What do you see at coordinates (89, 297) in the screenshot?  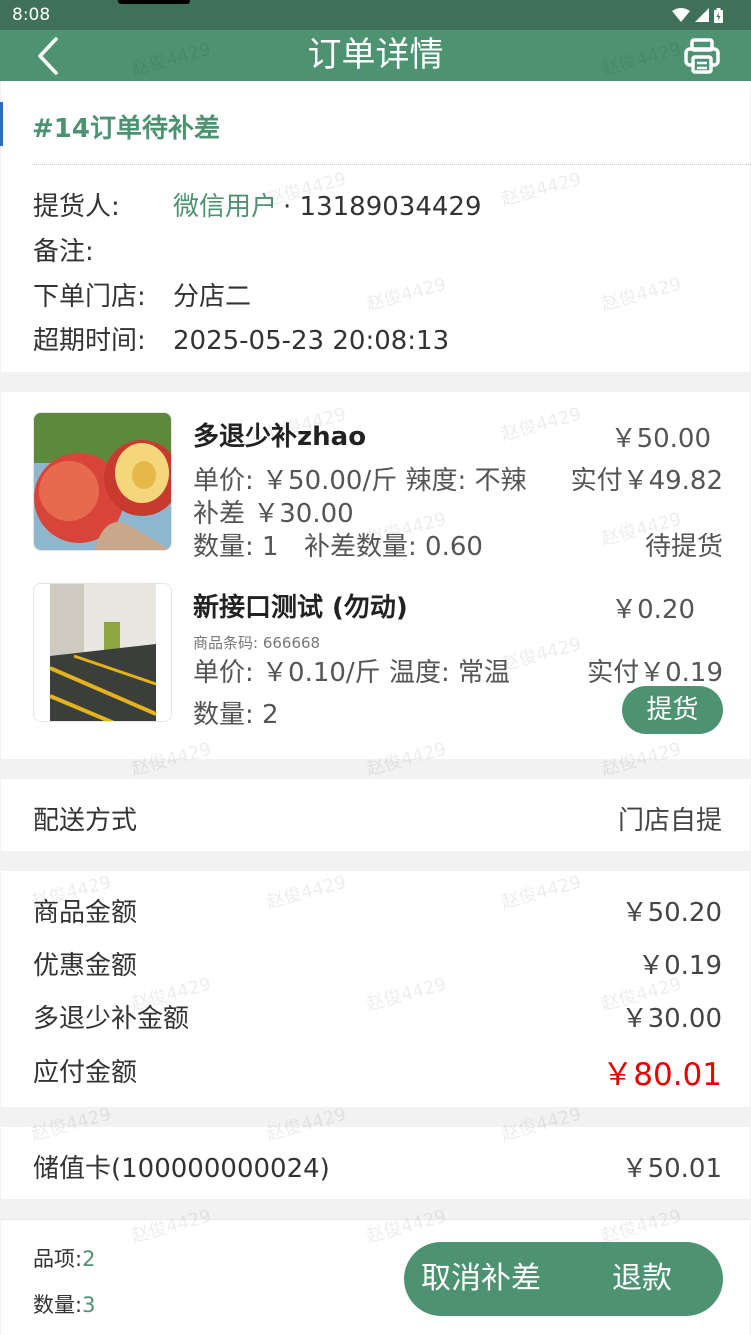 I see `store-label: 下单门店:` at bounding box center [89, 297].